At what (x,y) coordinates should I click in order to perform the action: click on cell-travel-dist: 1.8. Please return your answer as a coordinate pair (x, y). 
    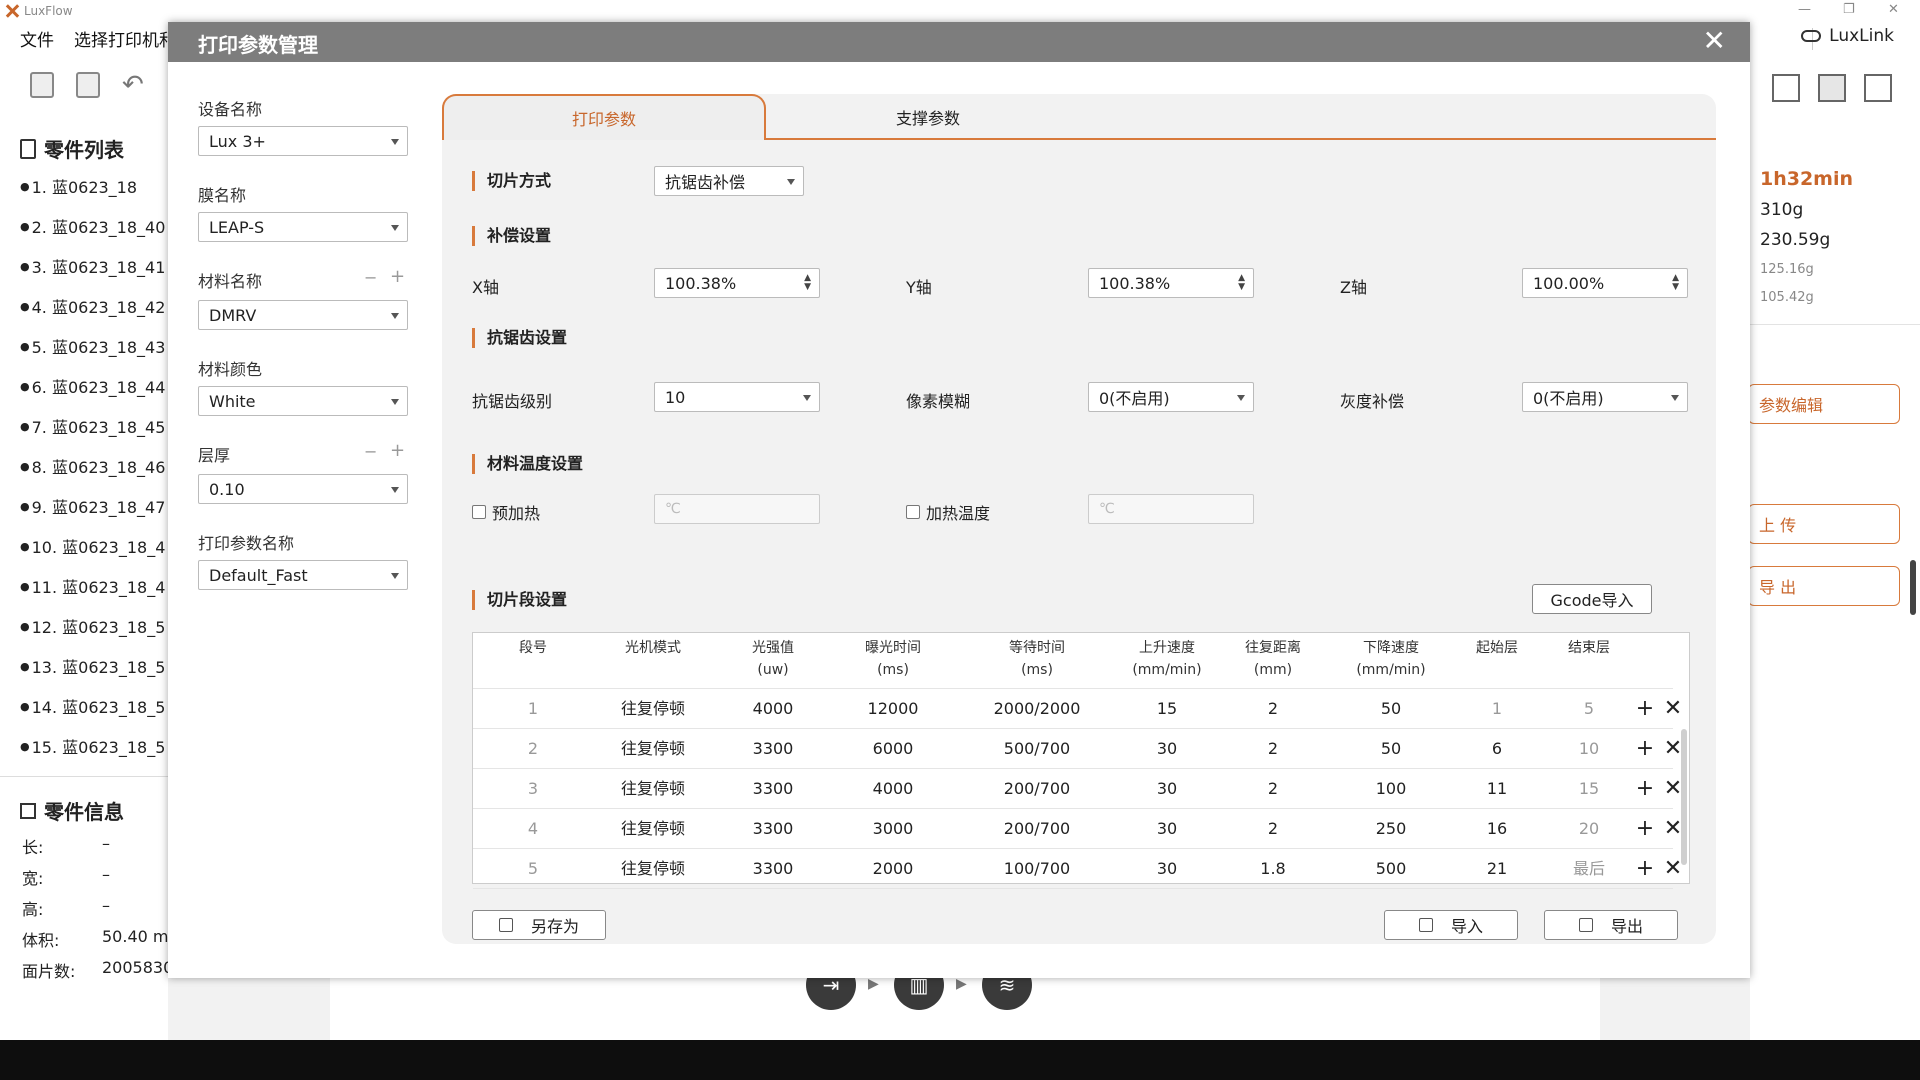
    Looking at the image, I should click on (1273, 869).